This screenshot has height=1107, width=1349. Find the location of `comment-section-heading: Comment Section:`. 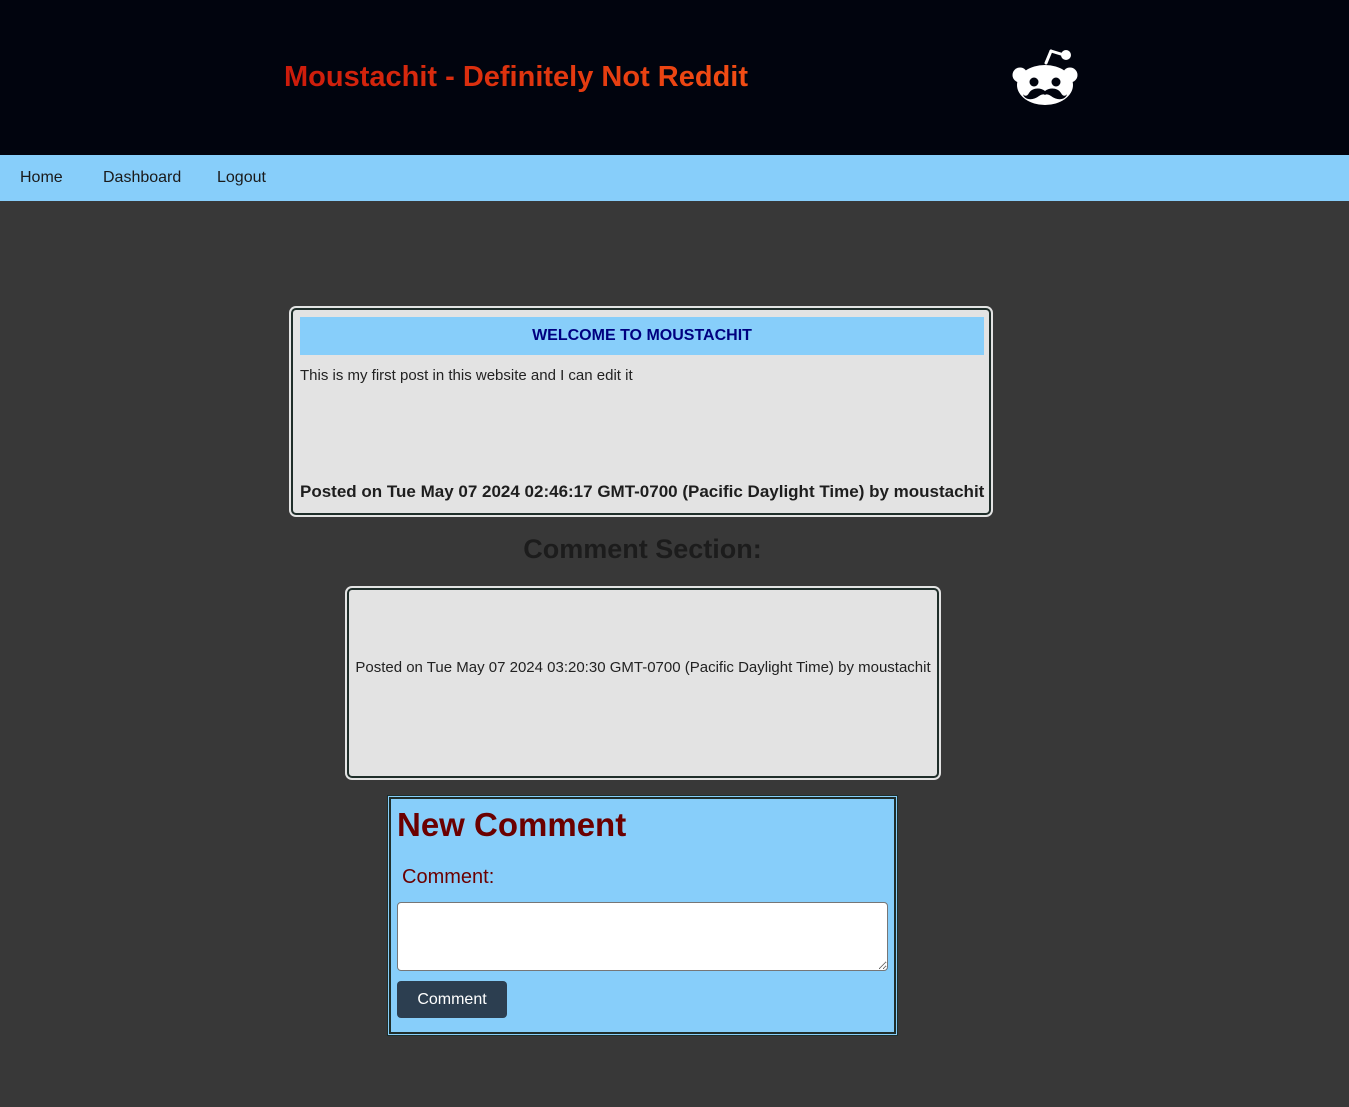

comment-section-heading: Comment Section: is located at coordinates (642, 549).